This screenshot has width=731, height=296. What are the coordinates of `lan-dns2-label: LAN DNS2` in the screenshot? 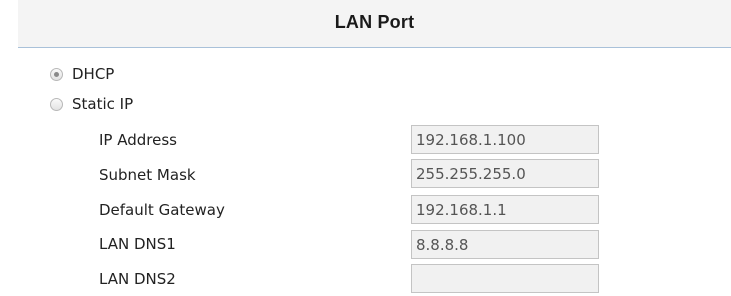 It's located at (137, 279).